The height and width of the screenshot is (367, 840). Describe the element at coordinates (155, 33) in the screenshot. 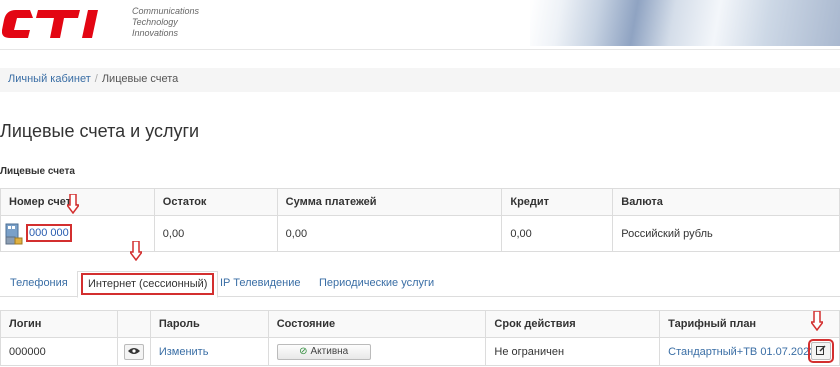

I see `tagline-line: Innovations` at that location.